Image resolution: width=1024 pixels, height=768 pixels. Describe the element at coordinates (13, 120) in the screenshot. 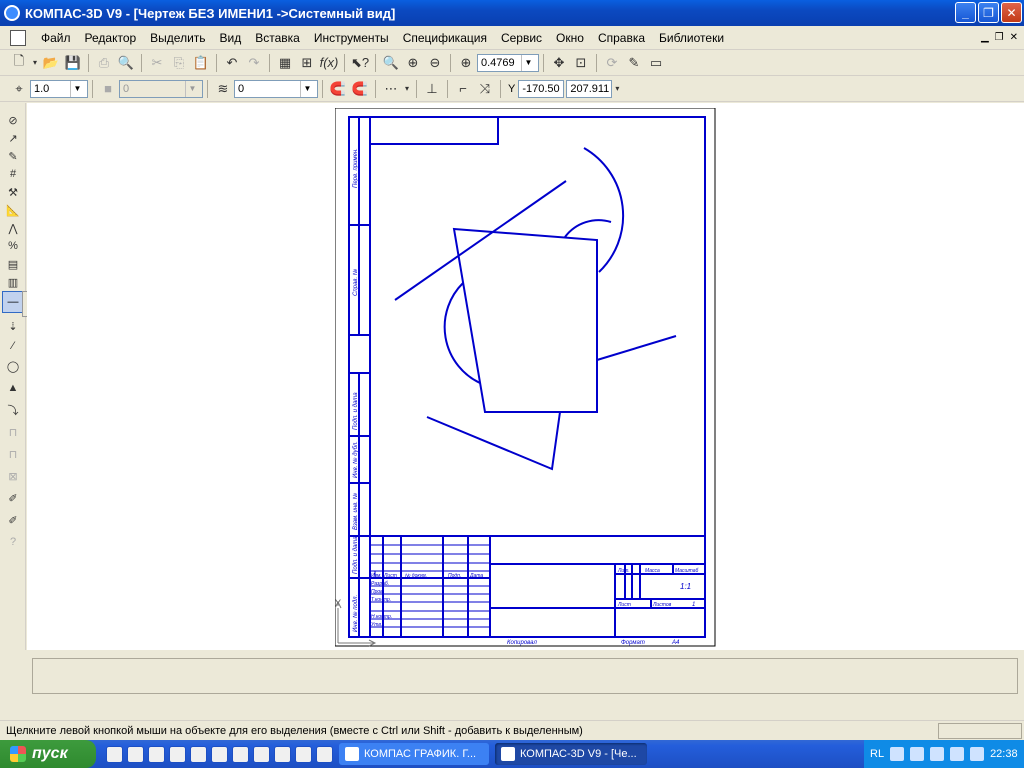

I see `geometry-icon: ⊘` at that location.